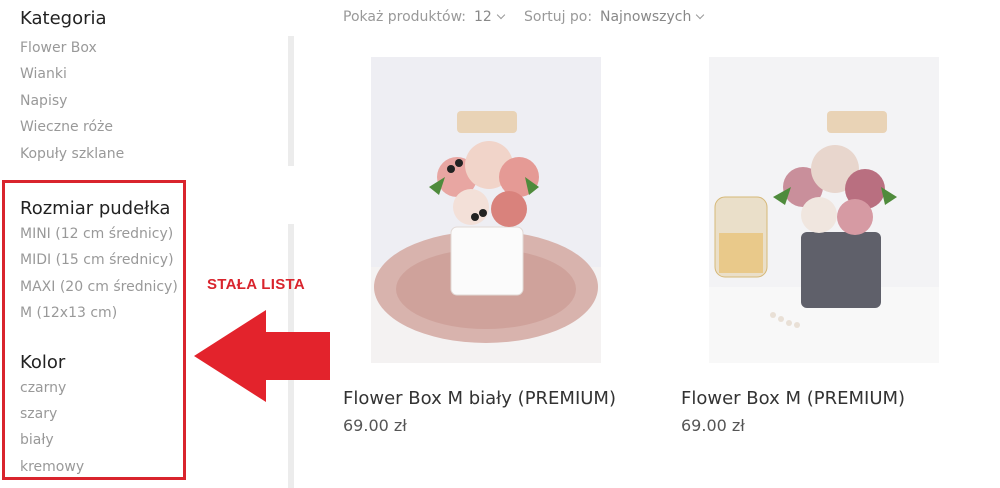 This screenshot has height=488, width=1000. What do you see at coordinates (291, 101) in the screenshot?
I see `scroll-track-category` at bounding box center [291, 101].